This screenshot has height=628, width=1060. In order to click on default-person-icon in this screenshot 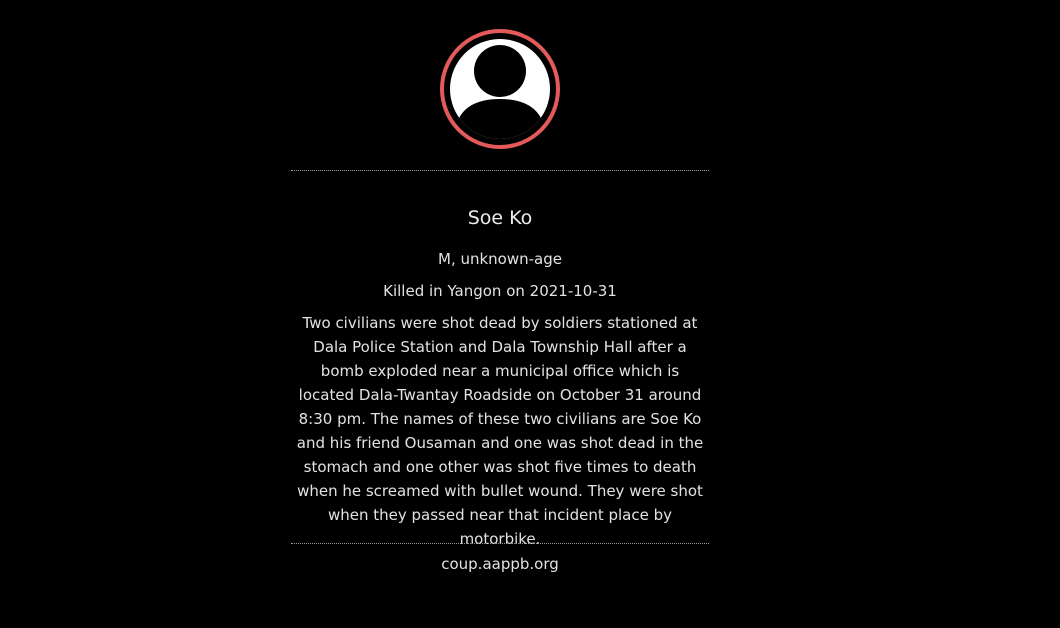, I will do `click(500, 89)`.